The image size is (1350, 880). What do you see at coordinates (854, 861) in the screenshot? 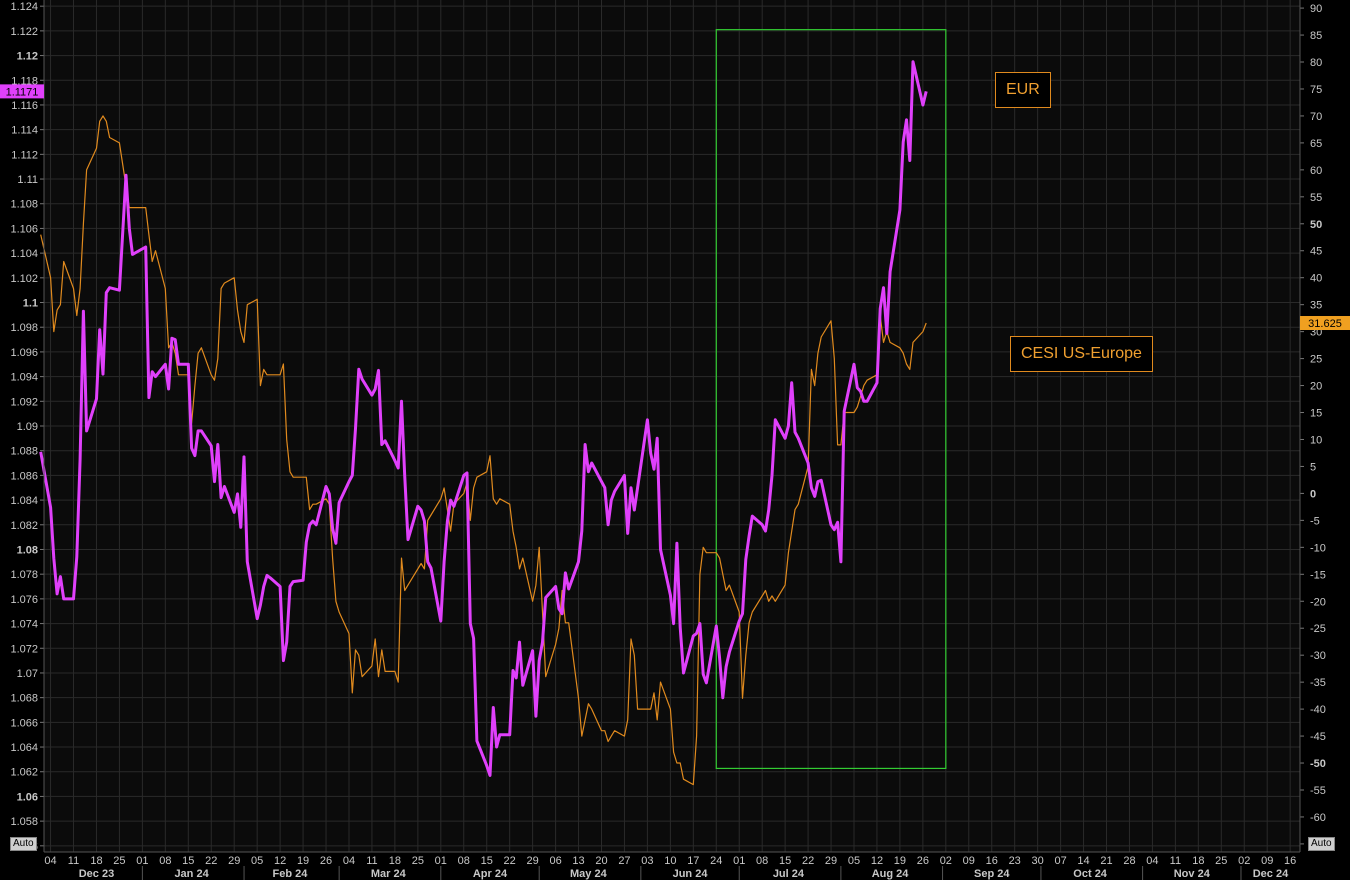
I see `x-day-label: 05` at bounding box center [854, 861].